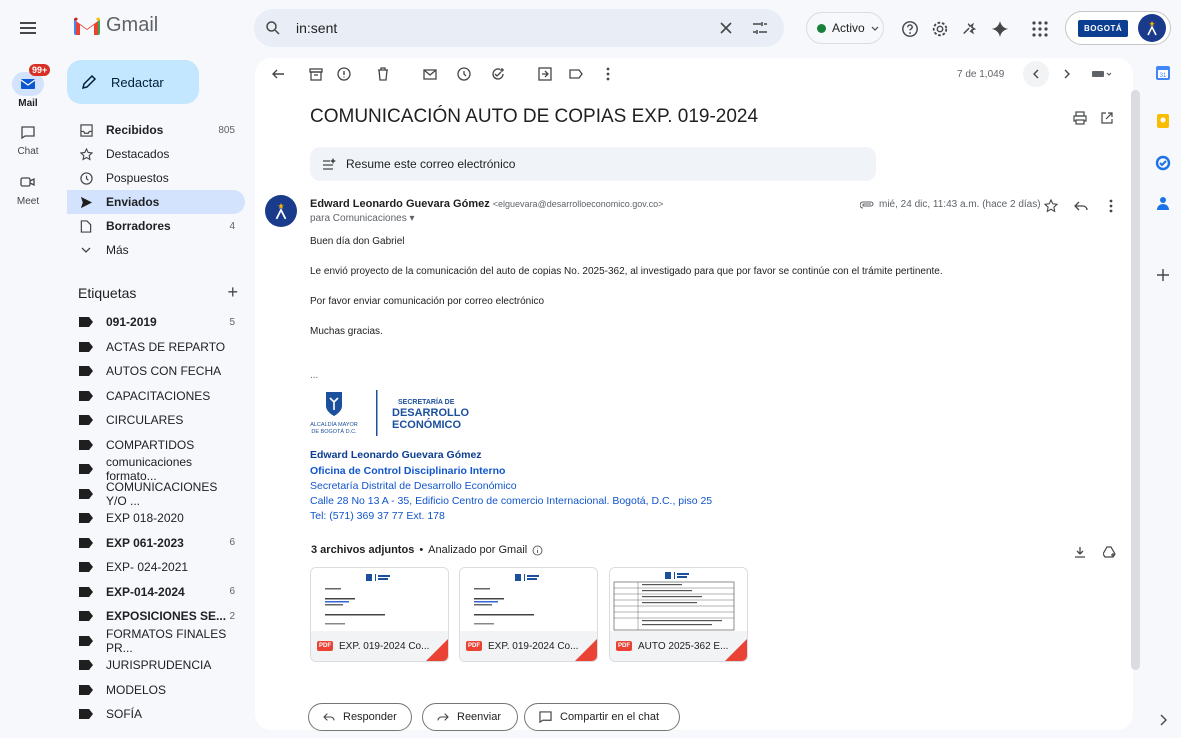  Describe the element at coordinates (156, 130) in the screenshot. I see `nav-item-recibidos: Recibidos 805` at that location.